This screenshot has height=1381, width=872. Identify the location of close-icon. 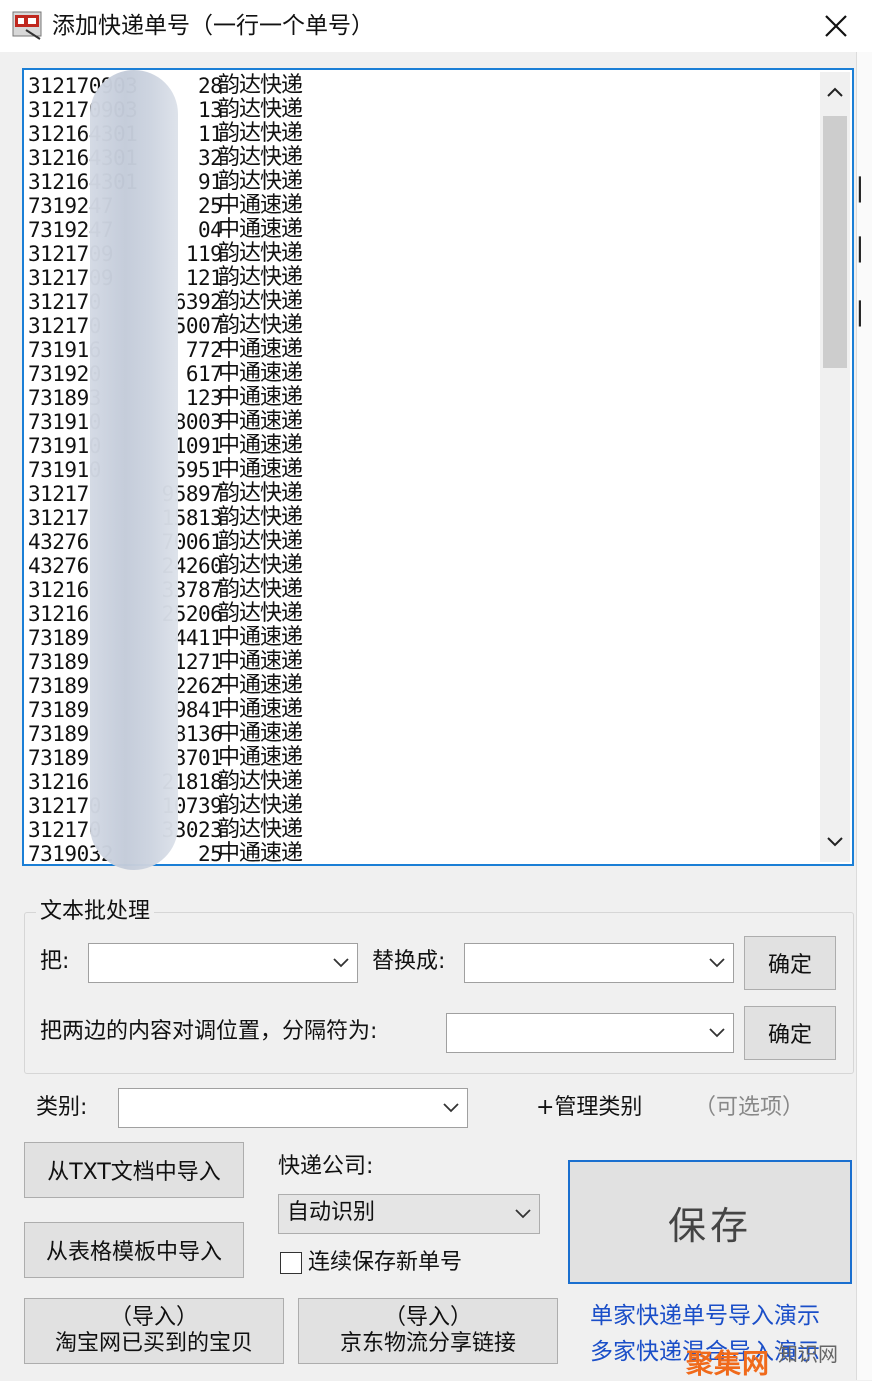
(836, 26).